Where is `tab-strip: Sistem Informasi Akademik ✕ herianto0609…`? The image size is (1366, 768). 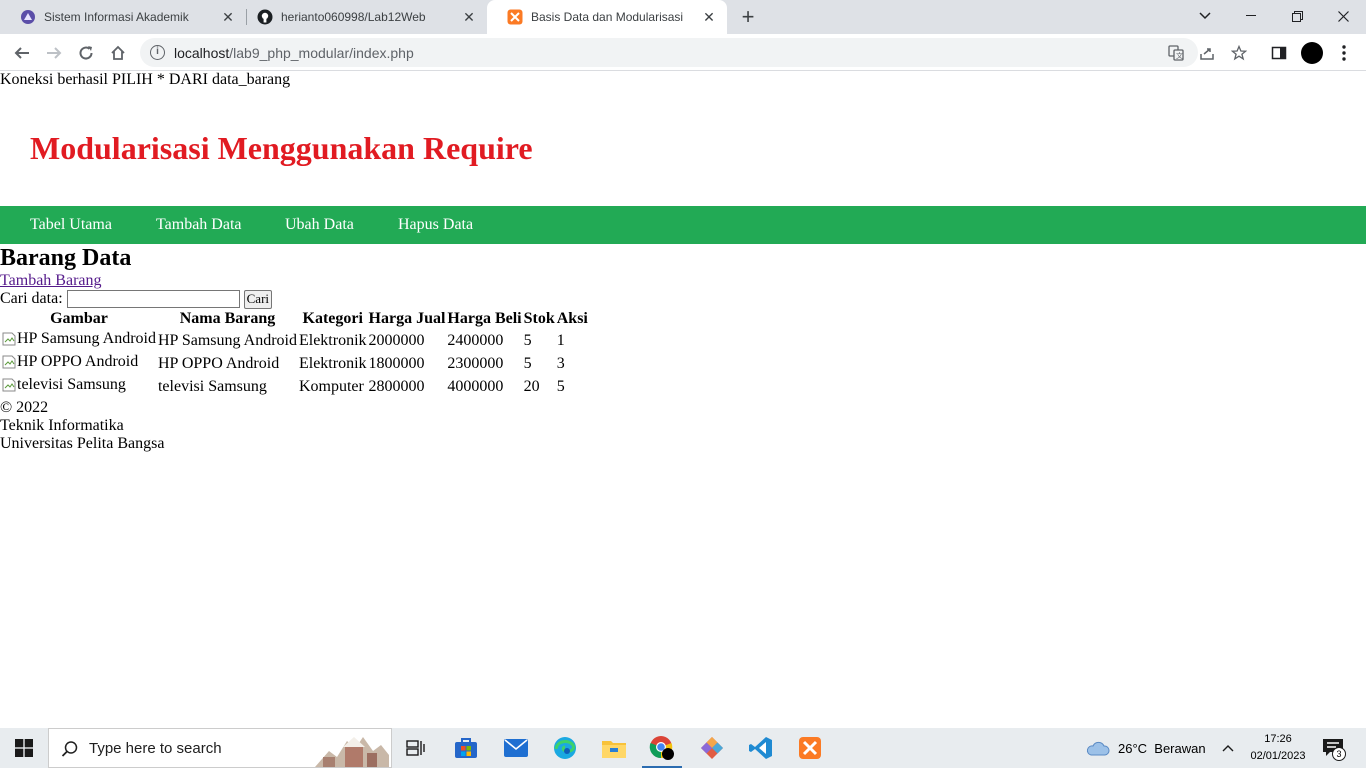 tab-strip: Sistem Informasi Akademik ✕ herianto0609… is located at coordinates (683, 17).